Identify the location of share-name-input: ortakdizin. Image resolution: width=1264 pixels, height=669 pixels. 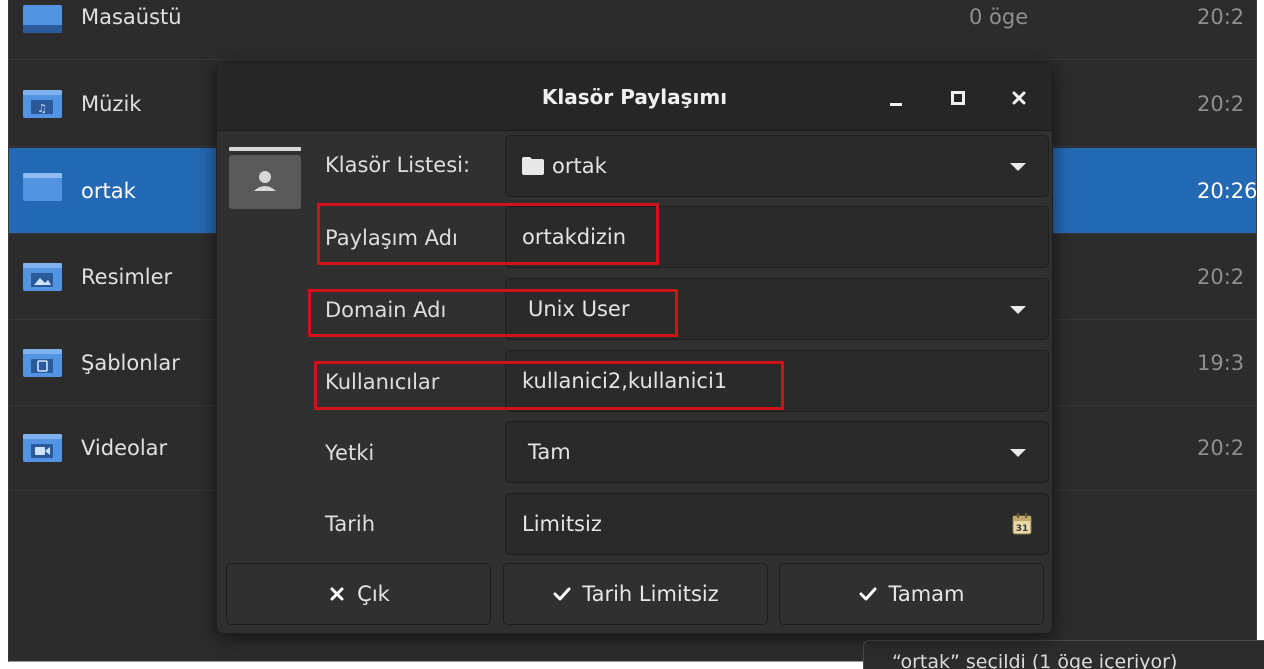
(777, 237).